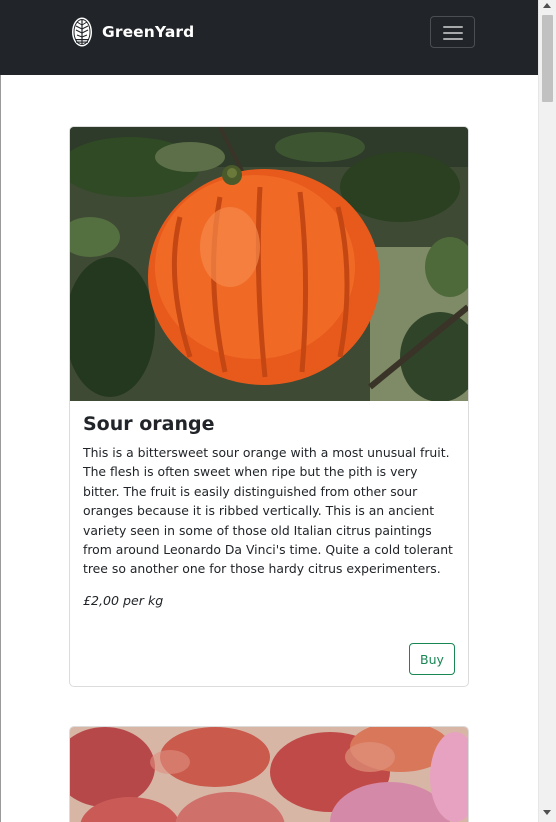 The width and height of the screenshot is (556, 822). Describe the element at coordinates (547, 5) in the screenshot. I see `scroll-up-arrow-icon` at that location.